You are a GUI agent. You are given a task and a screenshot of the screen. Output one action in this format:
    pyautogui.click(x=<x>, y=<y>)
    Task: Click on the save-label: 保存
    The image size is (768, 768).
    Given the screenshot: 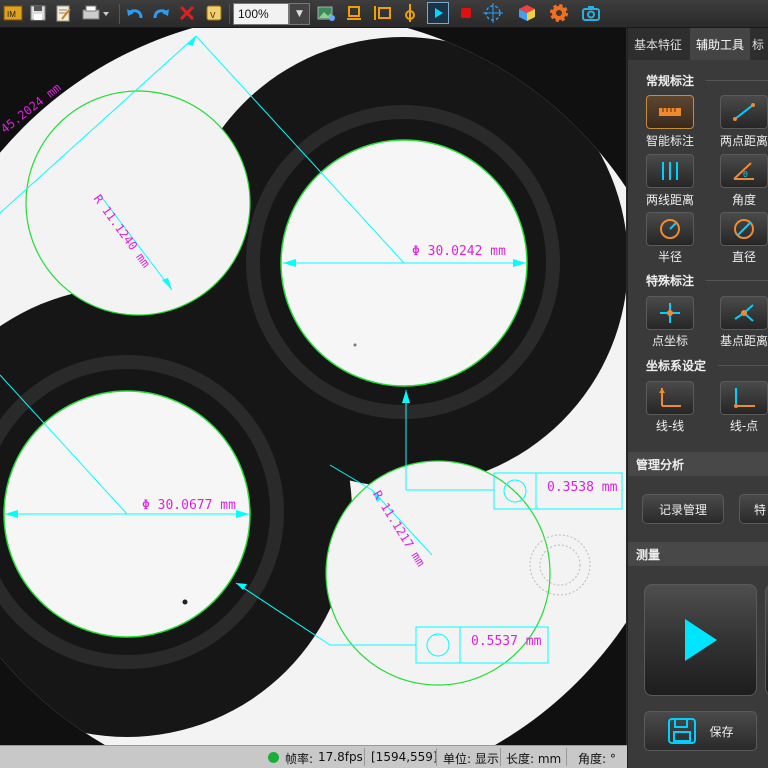 What is the action you would take?
    pyautogui.click(x=721, y=731)
    